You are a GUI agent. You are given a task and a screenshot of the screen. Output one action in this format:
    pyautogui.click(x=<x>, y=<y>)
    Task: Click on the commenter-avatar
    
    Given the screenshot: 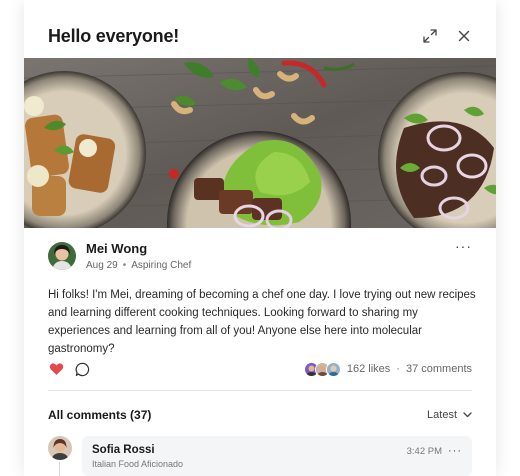 What is the action you would take?
    pyautogui.click(x=60, y=448)
    